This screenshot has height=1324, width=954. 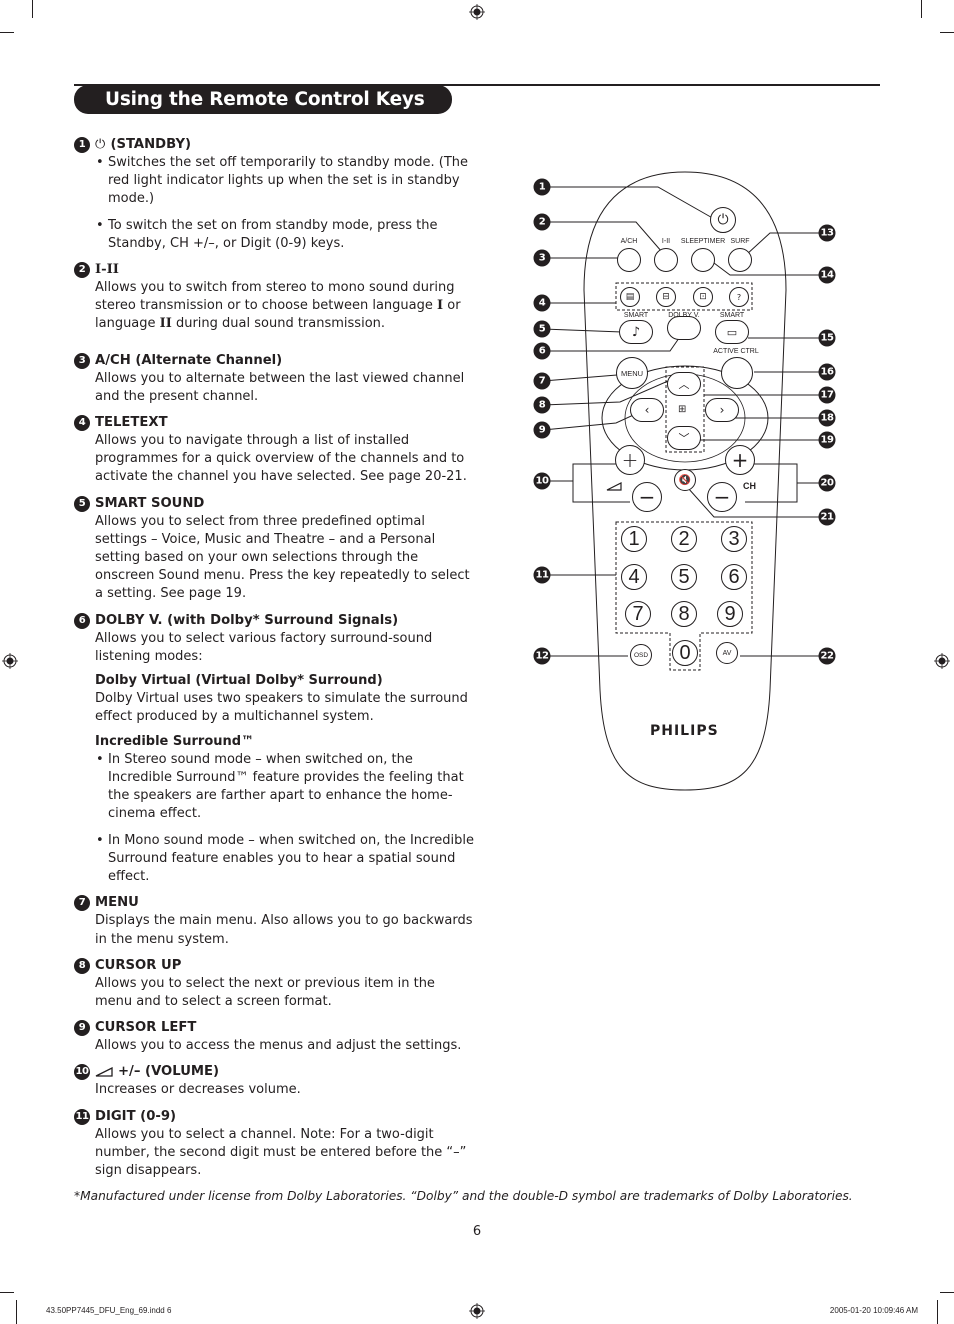 What do you see at coordinates (175, 741) in the screenshot?
I see `subsection-heading: Incredible Surround™` at bounding box center [175, 741].